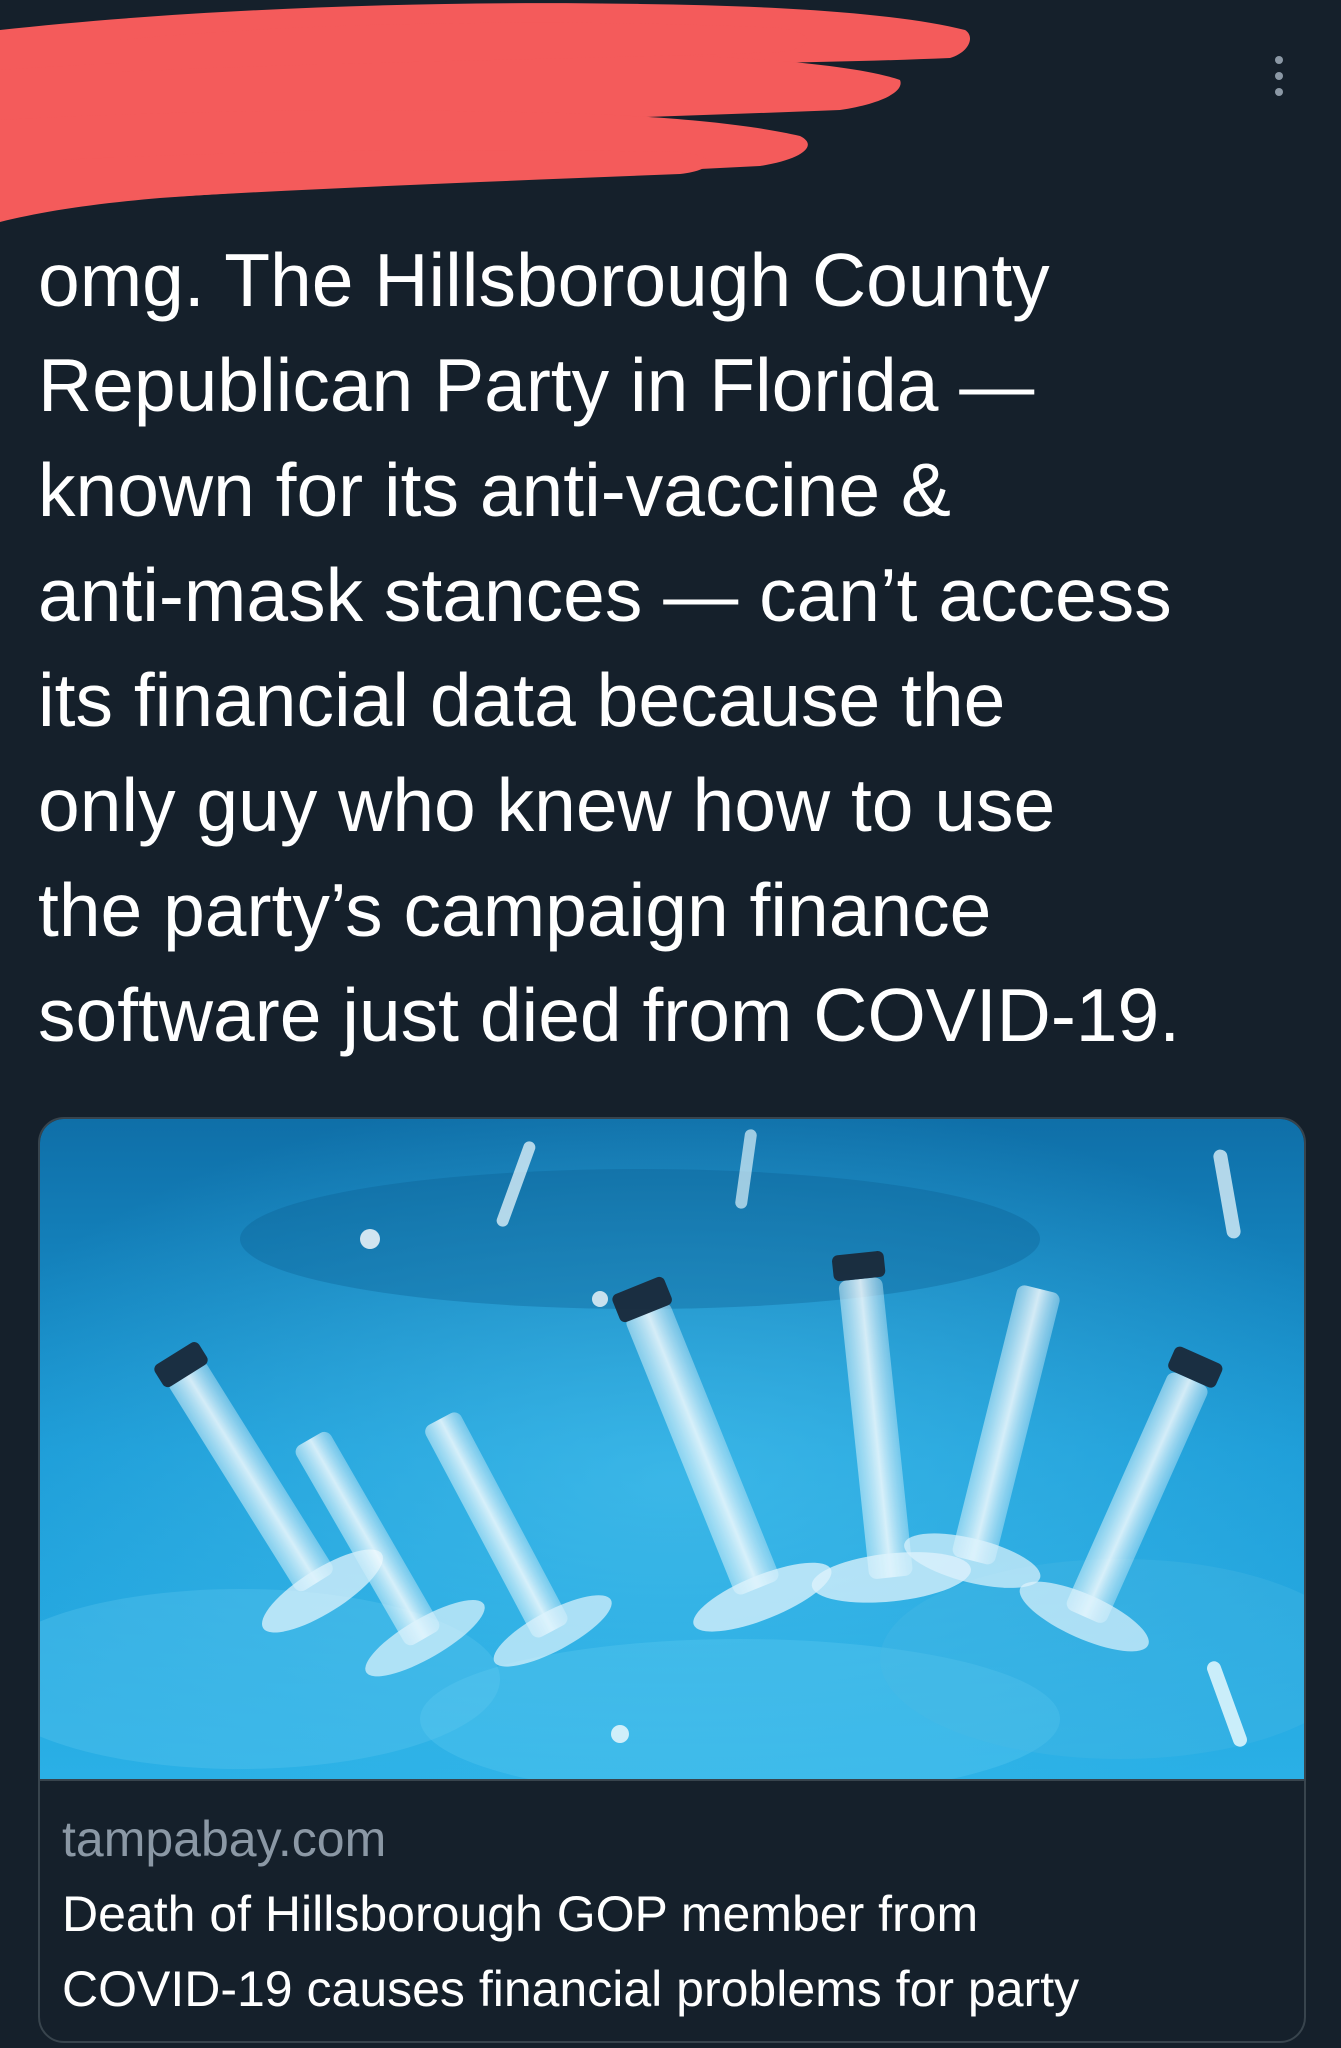 This screenshot has height=2048, width=1341. What do you see at coordinates (544, 280) in the screenshot?
I see `tweet-text-line: omg. The Hillsborough County` at bounding box center [544, 280].